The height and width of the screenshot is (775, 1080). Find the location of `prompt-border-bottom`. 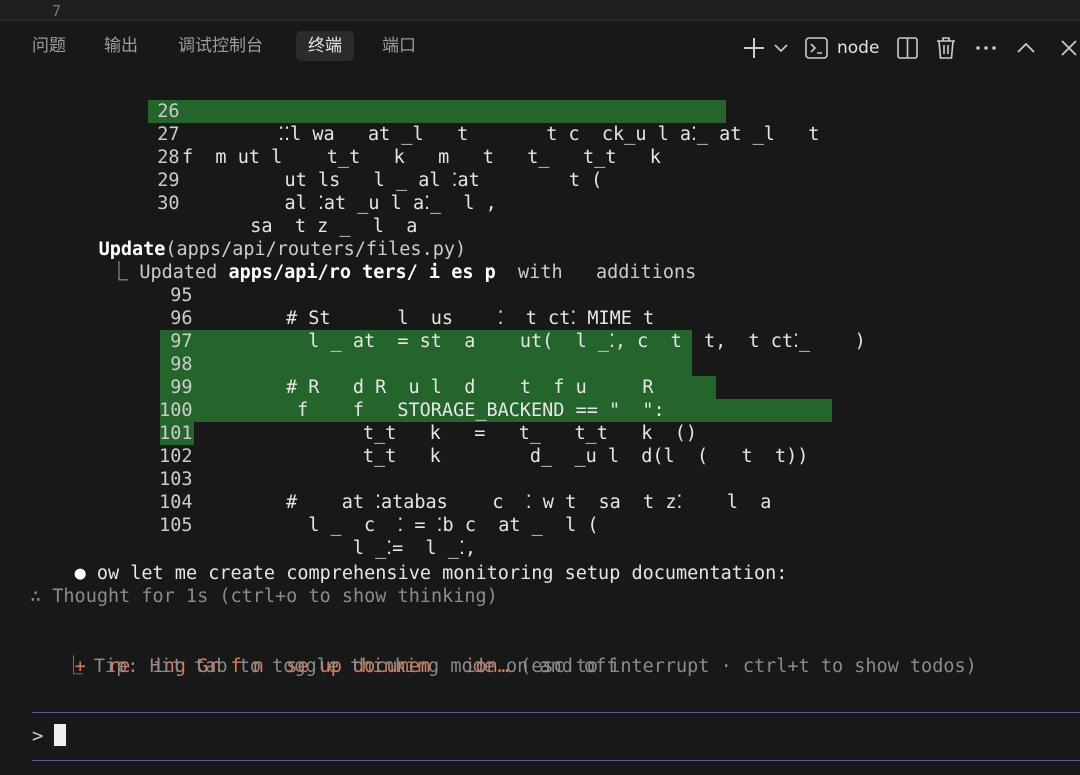

prompt-border-bottom is located at coordinates (556, 760).